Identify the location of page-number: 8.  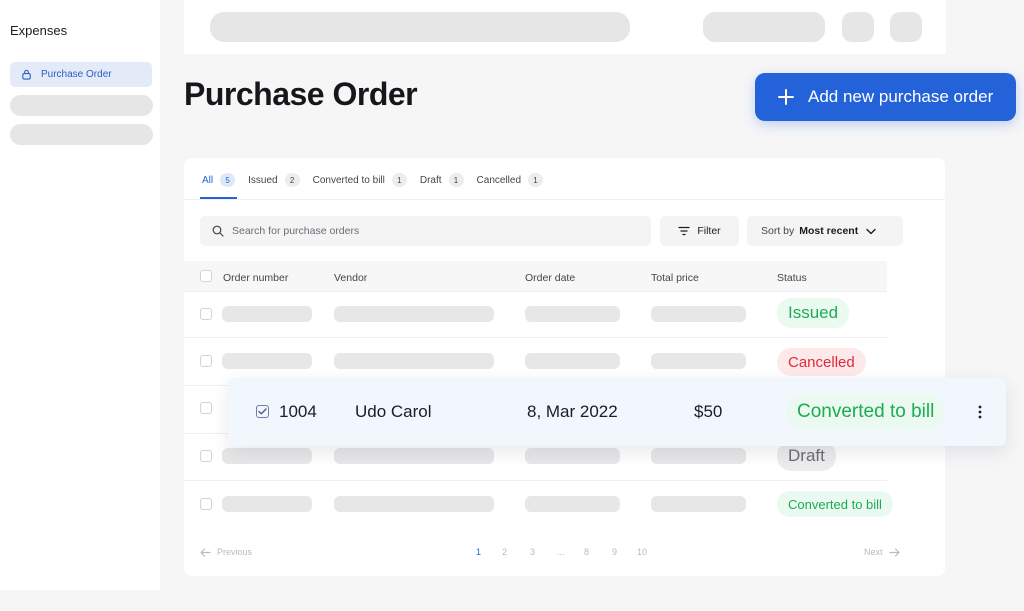
(586, 552).